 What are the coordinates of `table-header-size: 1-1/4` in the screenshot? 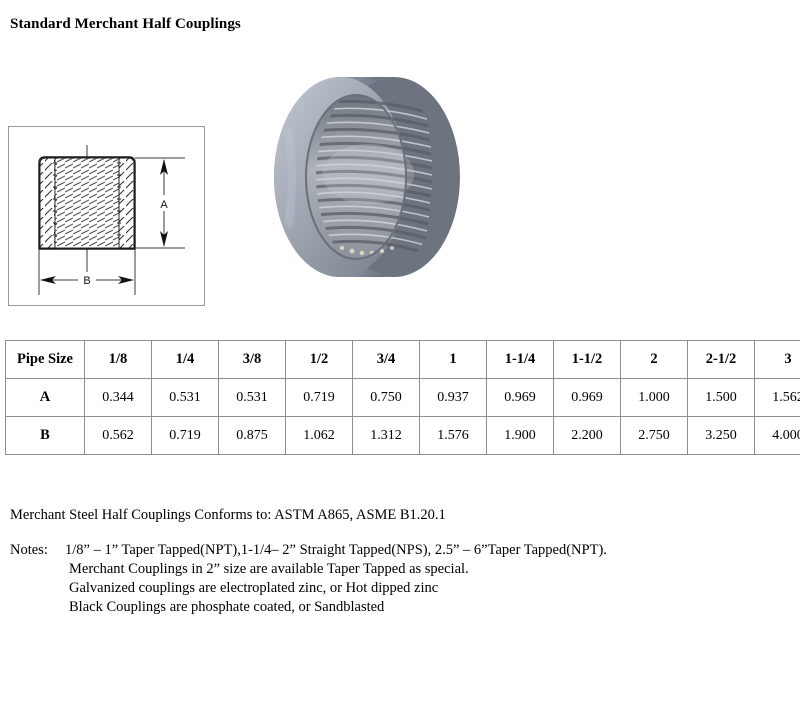 It's located at (520, 359).